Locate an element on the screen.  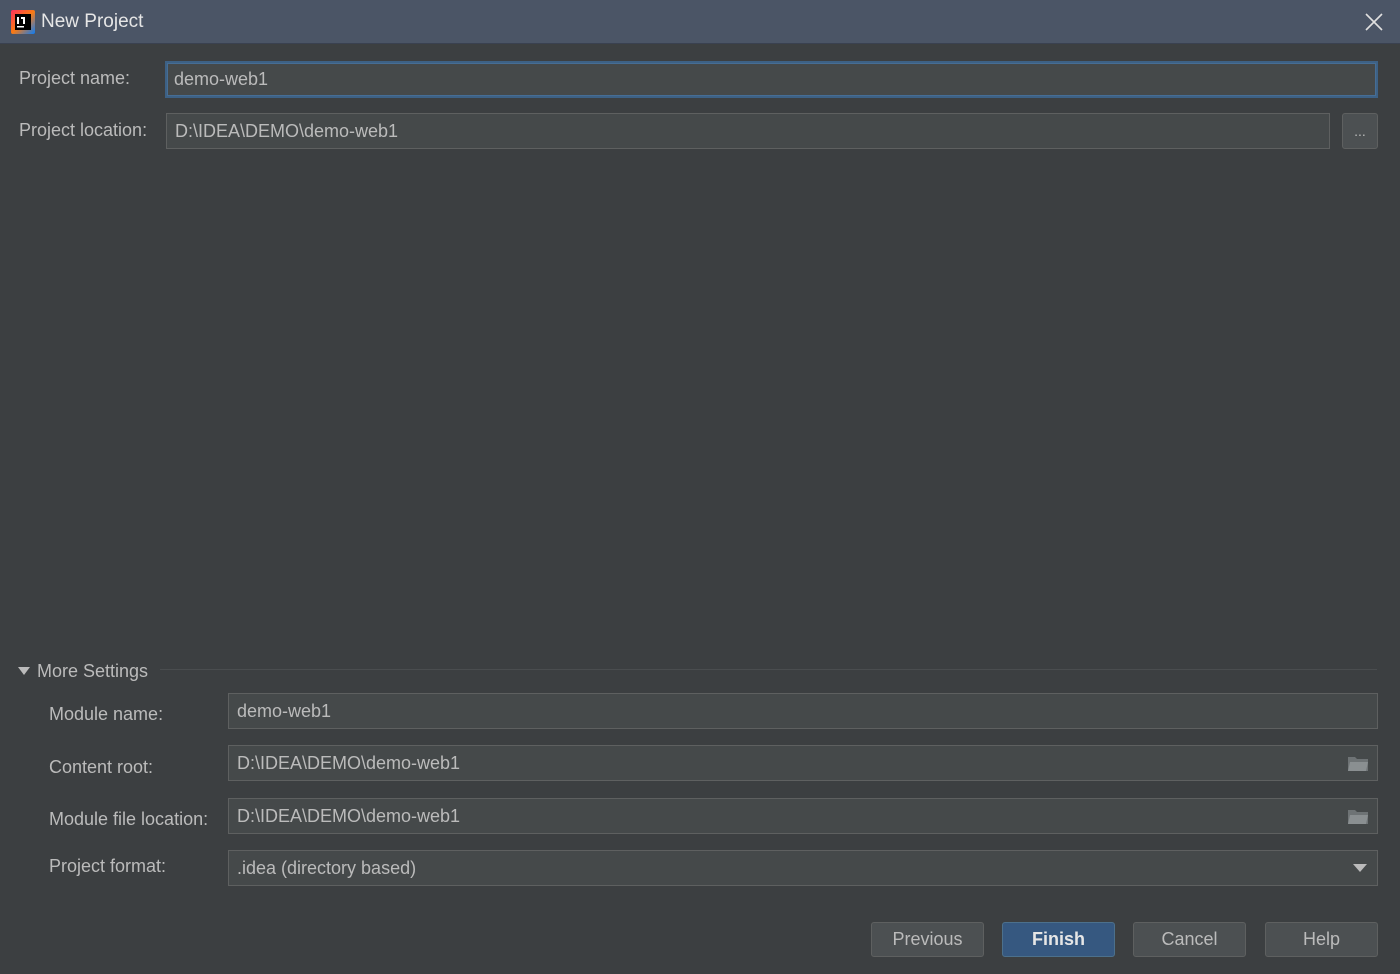
cancel-button: Cancel is located at coordinates (1189, 939).